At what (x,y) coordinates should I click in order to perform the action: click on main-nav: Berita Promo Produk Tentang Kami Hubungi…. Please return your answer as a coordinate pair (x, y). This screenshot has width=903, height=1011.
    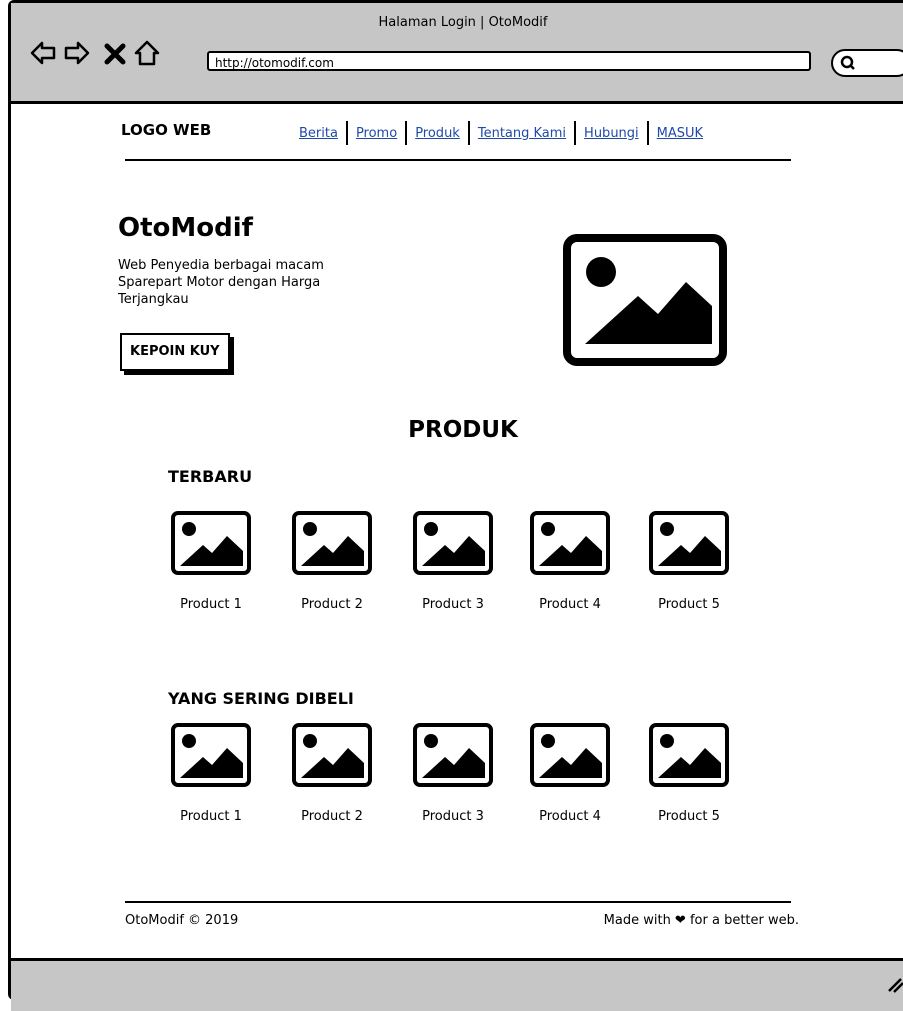
    Looking at the image, I should click on (501, 133).